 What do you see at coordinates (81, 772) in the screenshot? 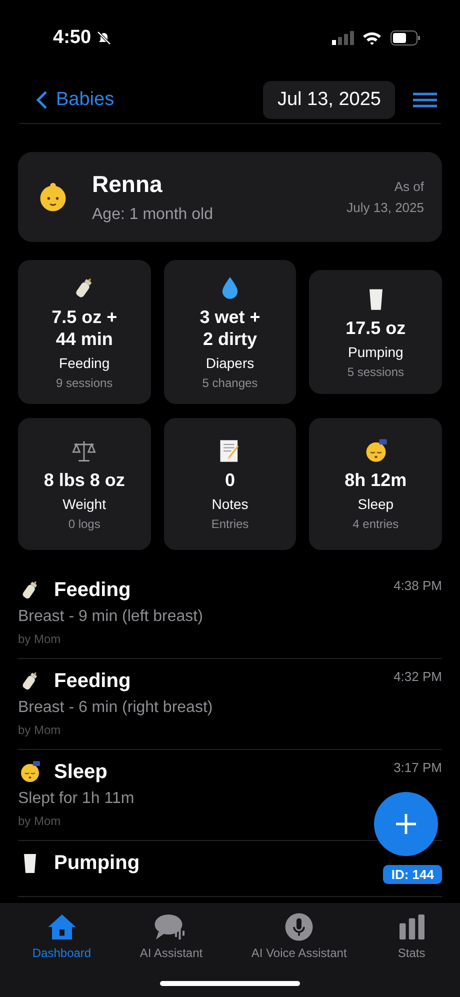
I see `entry-title: Sleep` at bounding box center [81, 772].